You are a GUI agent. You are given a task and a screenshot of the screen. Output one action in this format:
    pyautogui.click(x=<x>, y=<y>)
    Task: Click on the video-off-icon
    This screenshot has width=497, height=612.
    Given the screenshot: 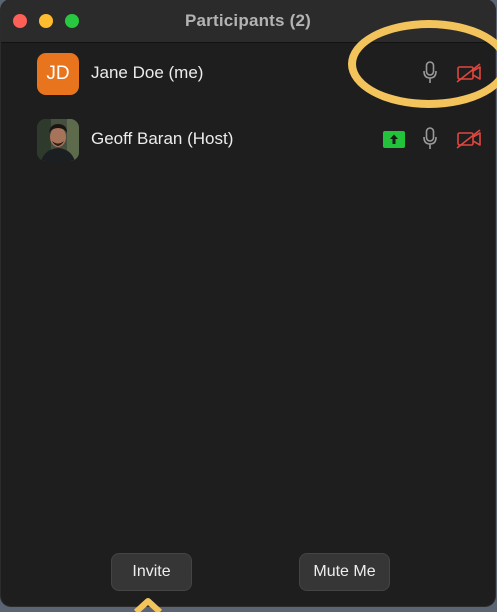 What is the action you would take?
    pyautogui.click(x=469, y=139)
    